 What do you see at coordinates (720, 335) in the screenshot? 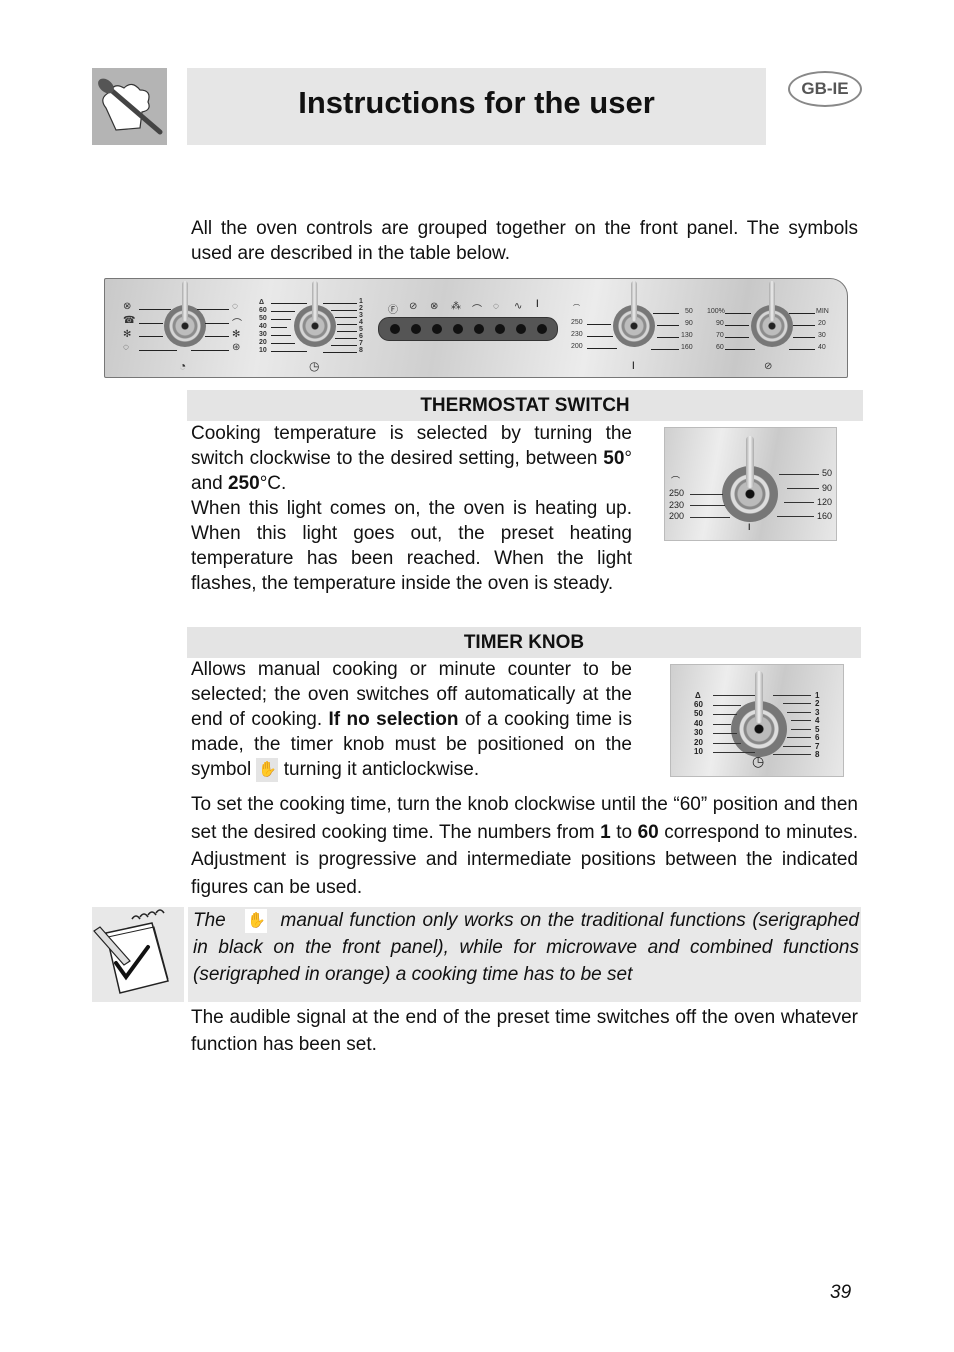
I see `power-label: 70` at bounding box center [720, 335].